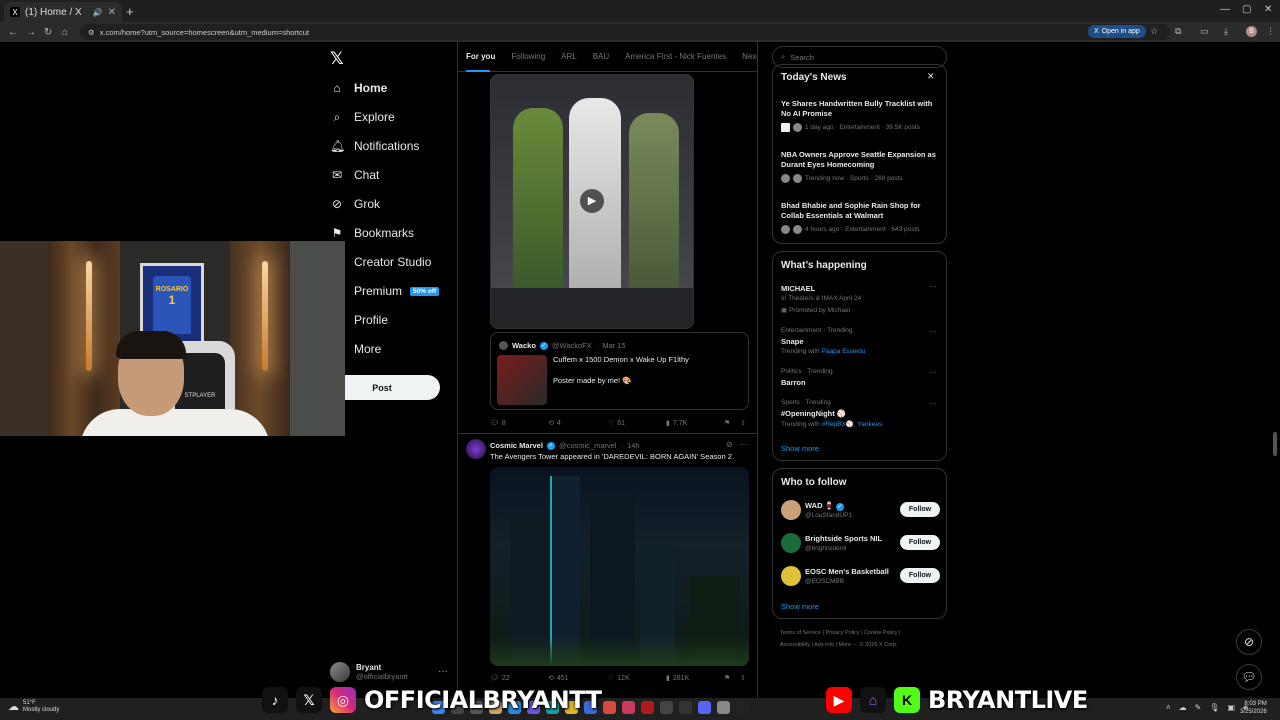 The width and height of the screenshot is (1280, 720). I want to click on reply-button: 💬︎ 8, so click(498, 423).